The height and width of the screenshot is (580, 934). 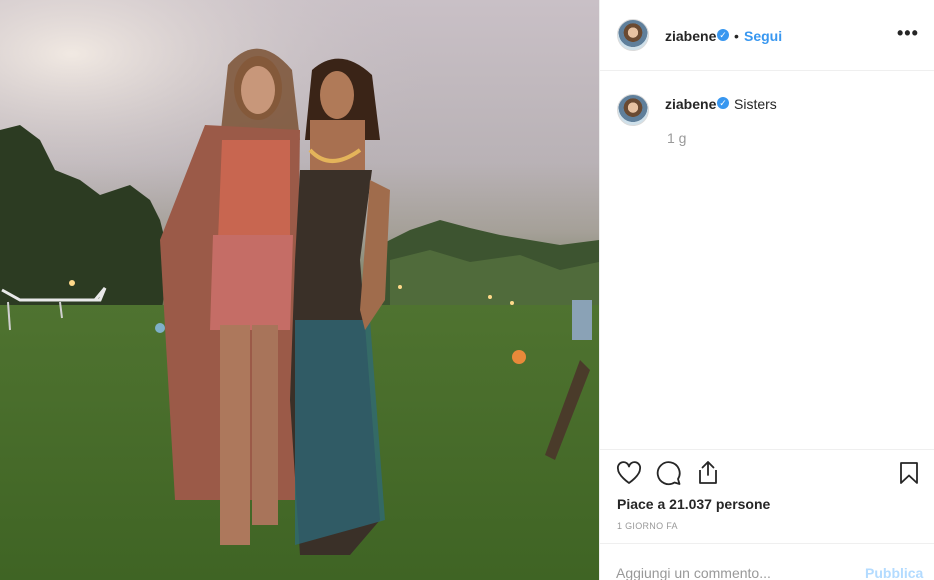 What do you see at coordinates (693, 504) in the screenshot?
I see `like-count: Piace a 21.037 persone` at bounding box center [693, 504].